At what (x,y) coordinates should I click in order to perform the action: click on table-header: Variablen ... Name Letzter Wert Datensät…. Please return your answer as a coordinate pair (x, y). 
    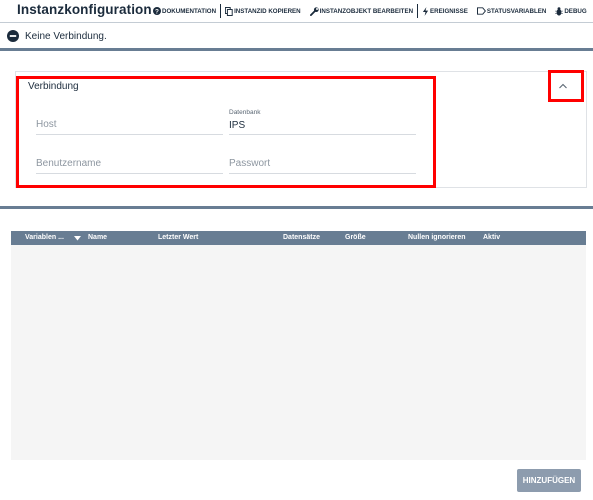
    Looking at the image, I should click on (298, 238).